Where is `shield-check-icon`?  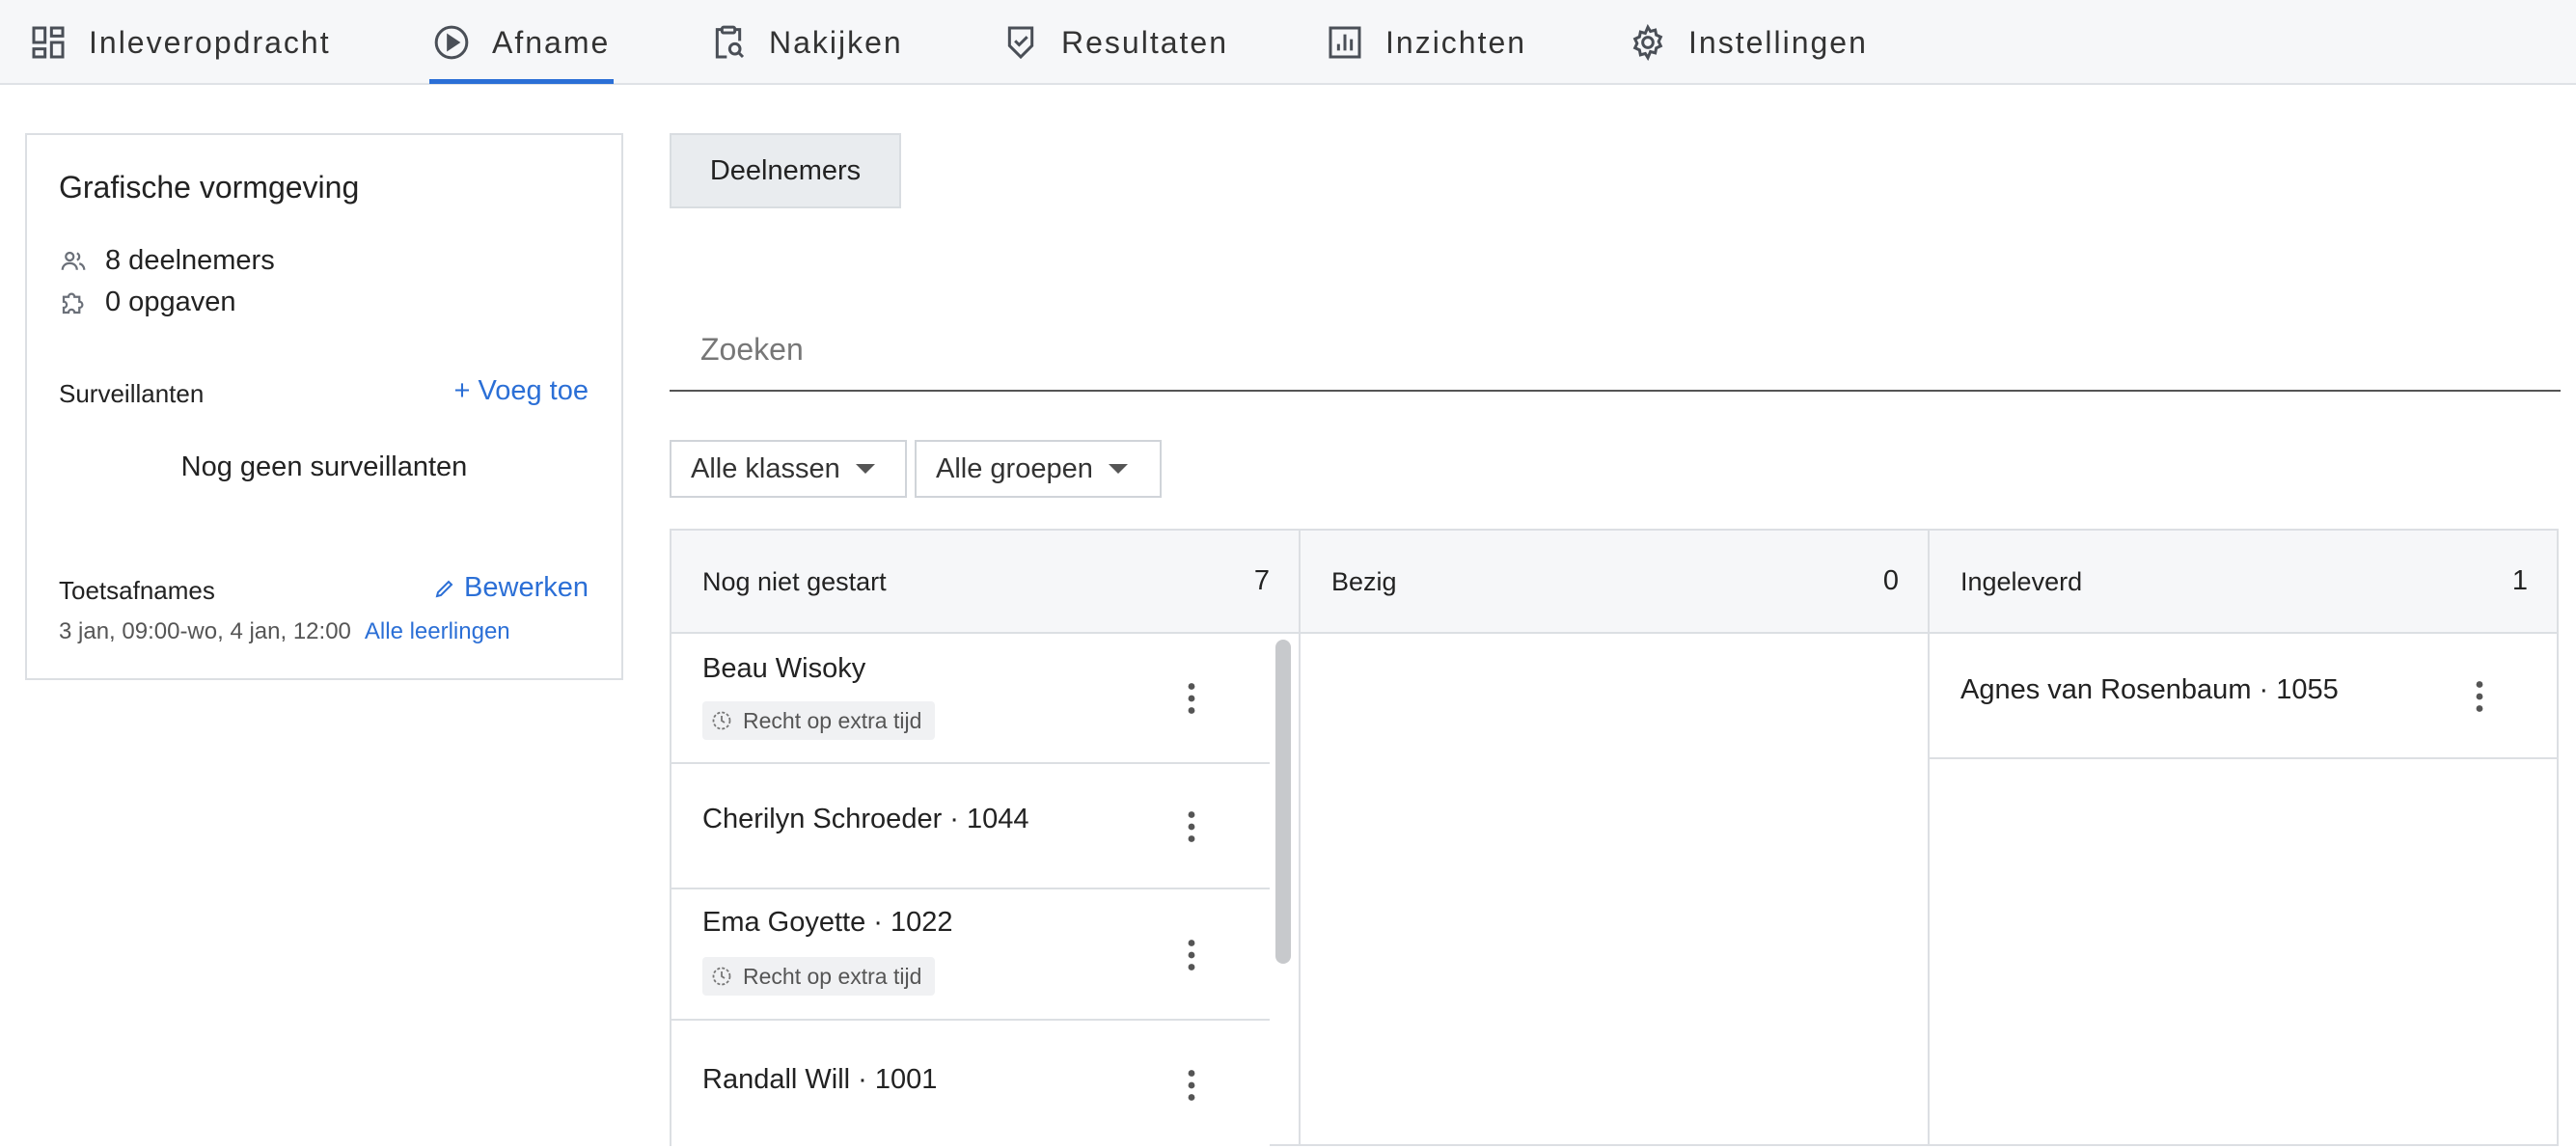
shield-check-icon is located at coordinates (1021, 42).